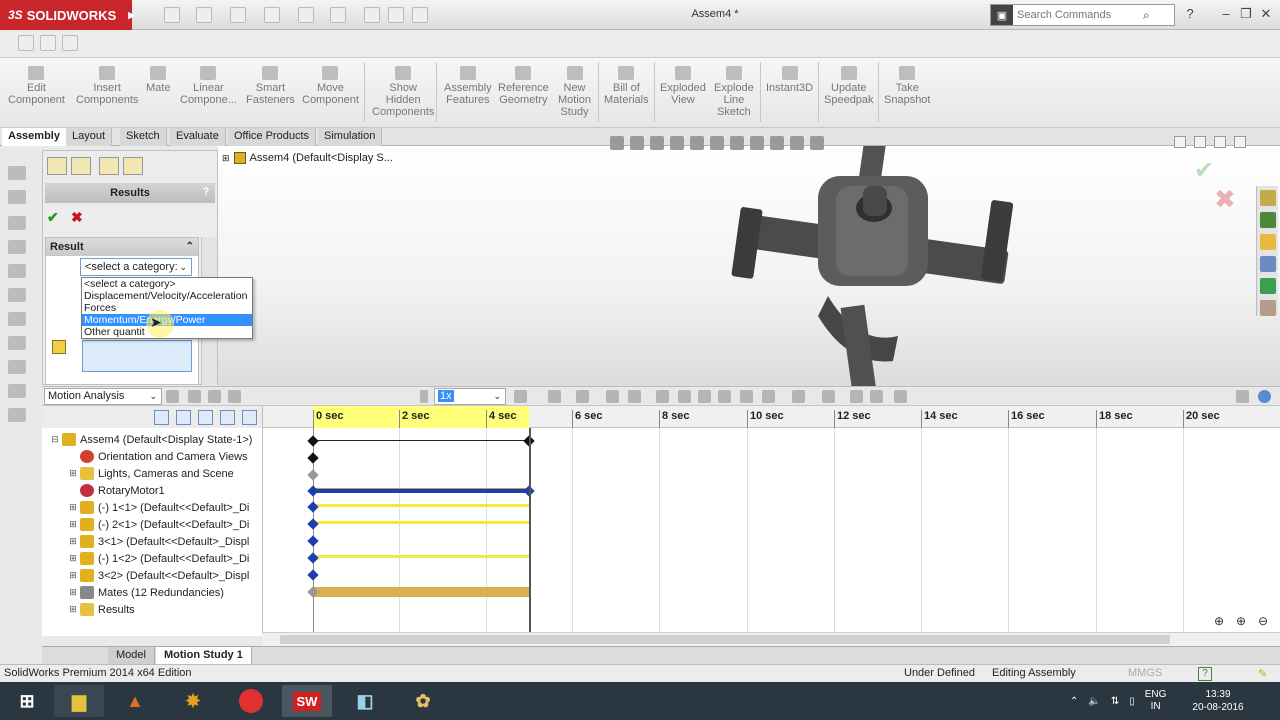  I want to click on file-properties-icon, so click(396, 15).